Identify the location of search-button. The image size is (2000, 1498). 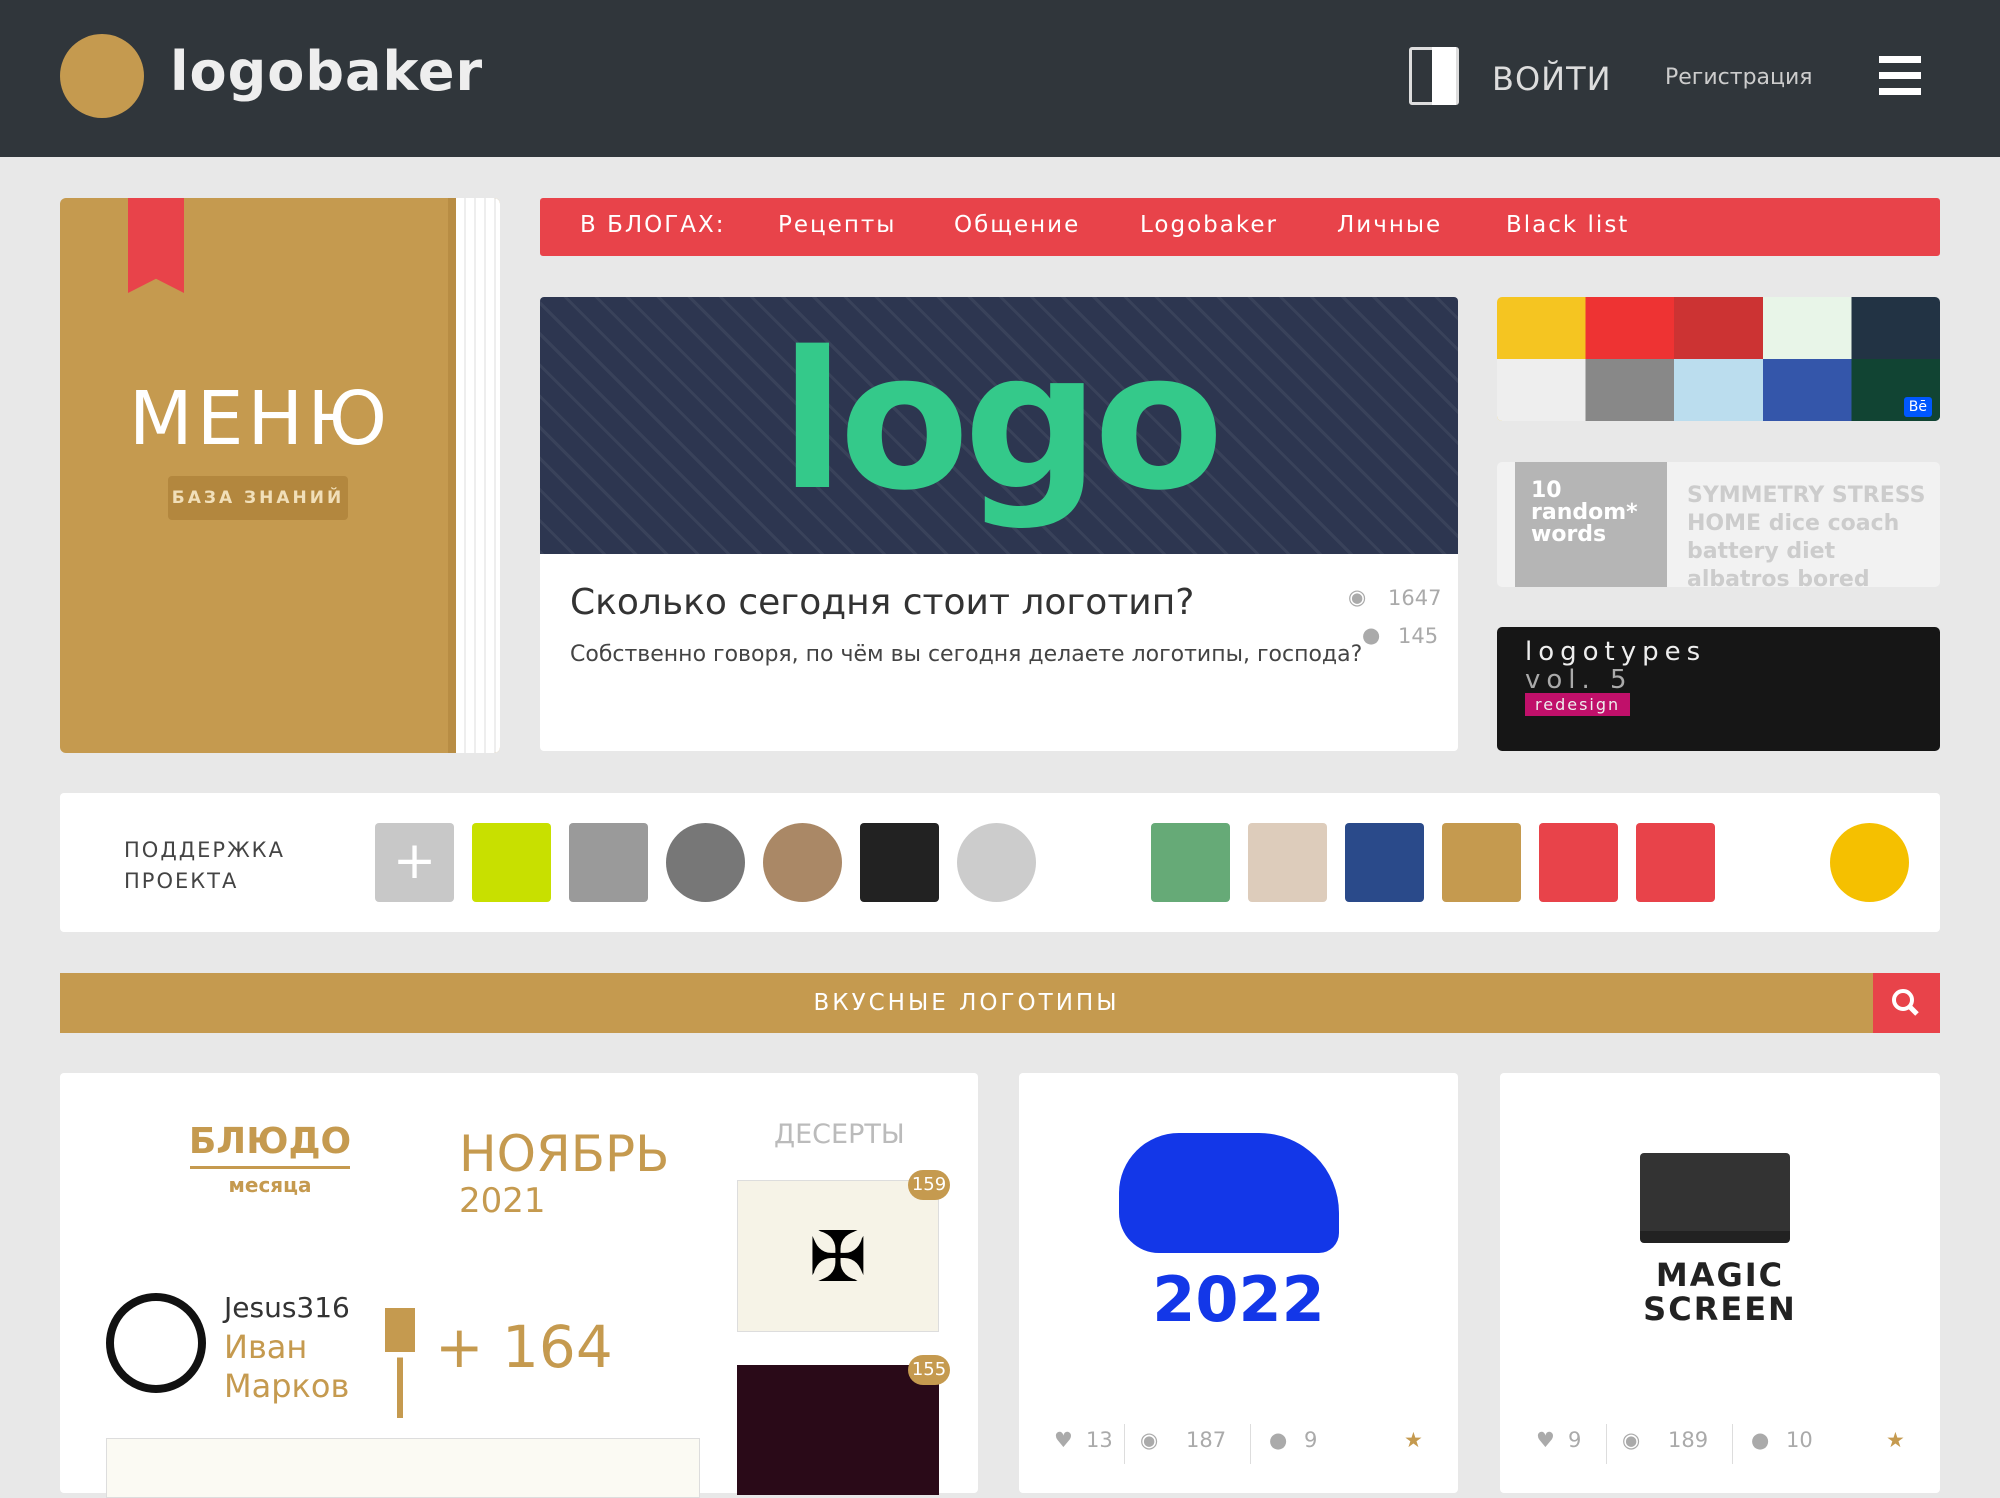
(1906, 1003).